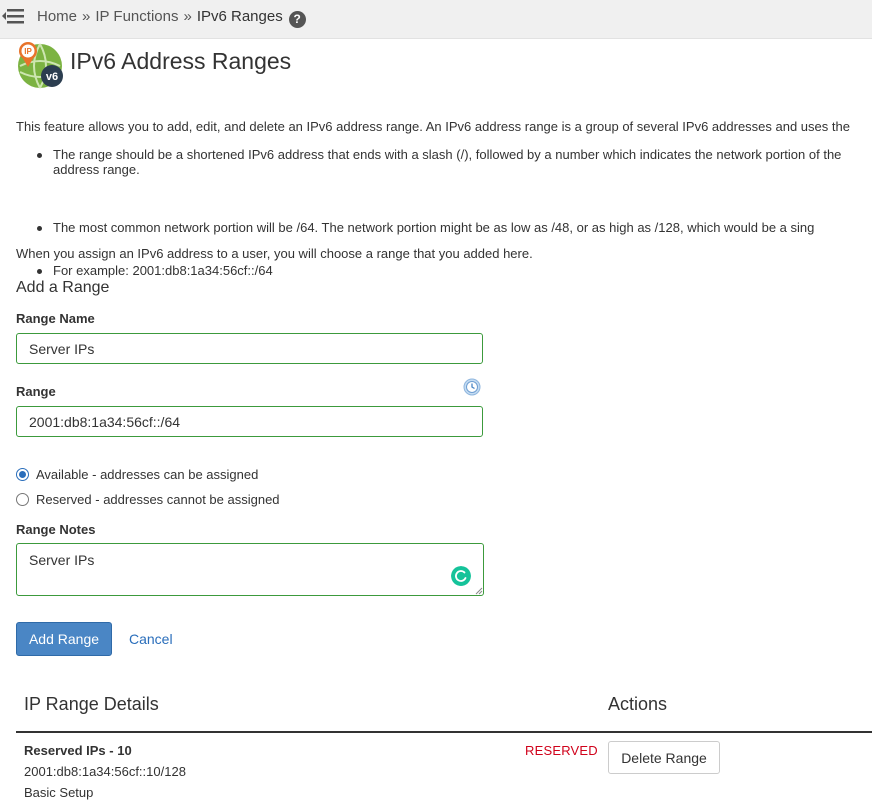  Describe the element at coordinates (78, 750) in the screenshot. I see `range-row-name: Reserved IPs - 10` at that location.